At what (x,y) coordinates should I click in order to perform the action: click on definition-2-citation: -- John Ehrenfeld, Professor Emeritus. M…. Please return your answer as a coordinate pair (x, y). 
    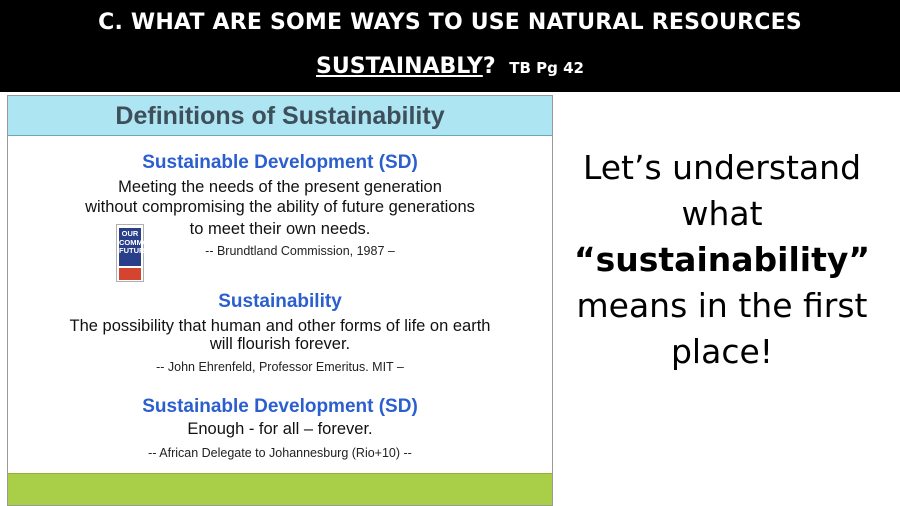
    Looking at the image, I should click on (280, 367).